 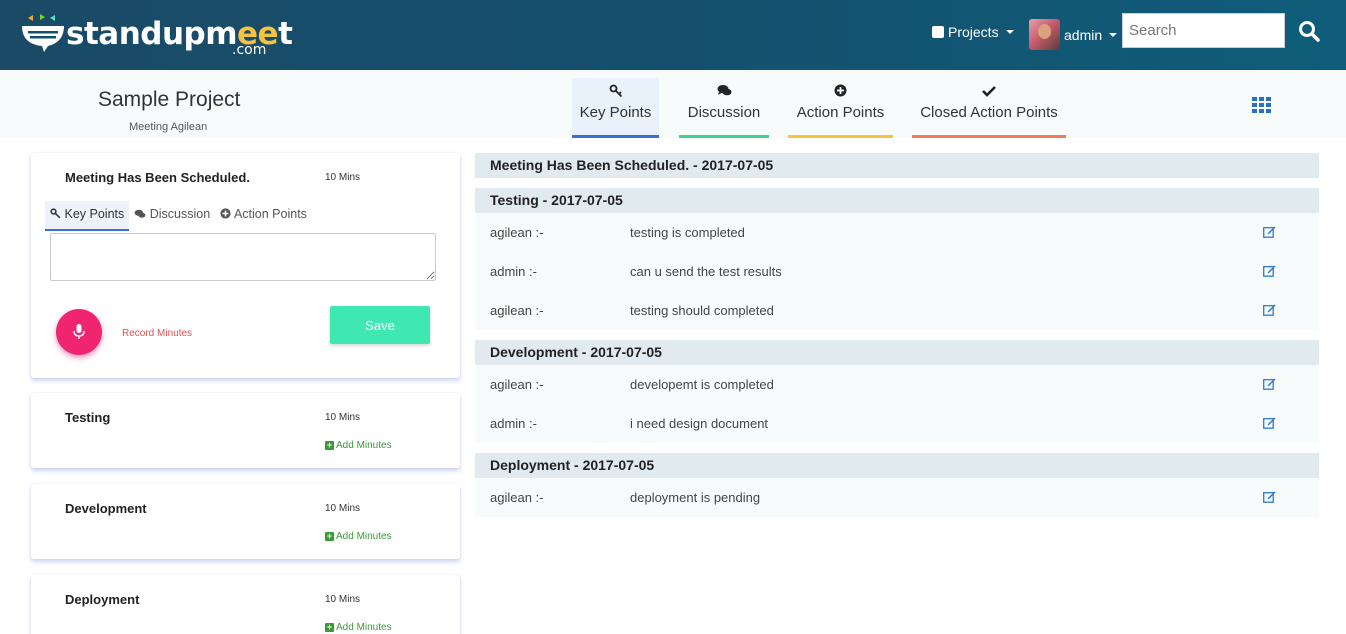 I want to click on search-input, so click(x=1203, y=30).